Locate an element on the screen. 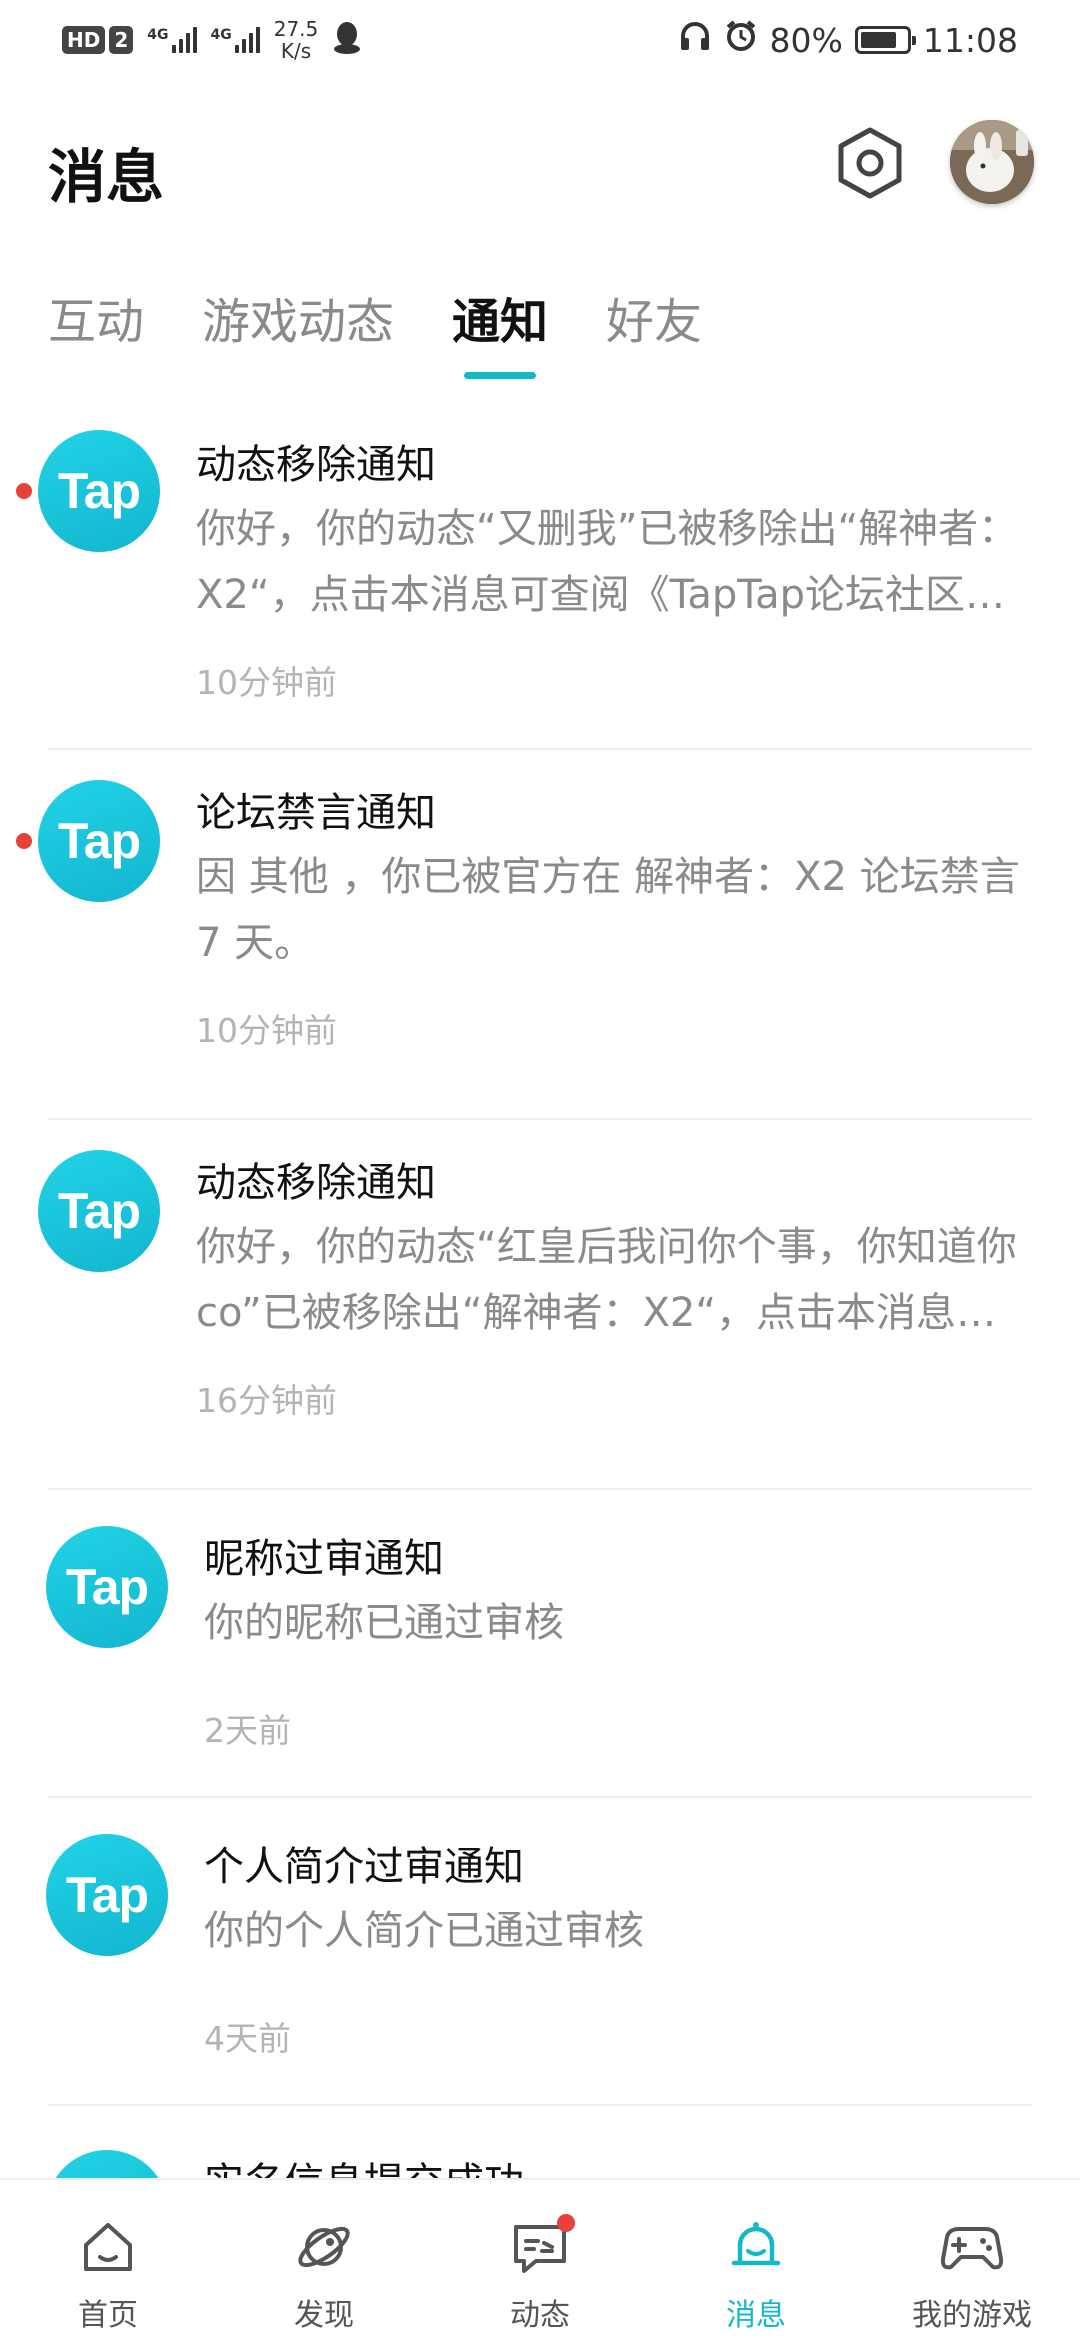 This screenshot has width=1080, height=2340. notification-body: 因 其他 ，你已被官方在 解神者：X2 论坛禁言 7 天。 is located at coordinates (608, 910).